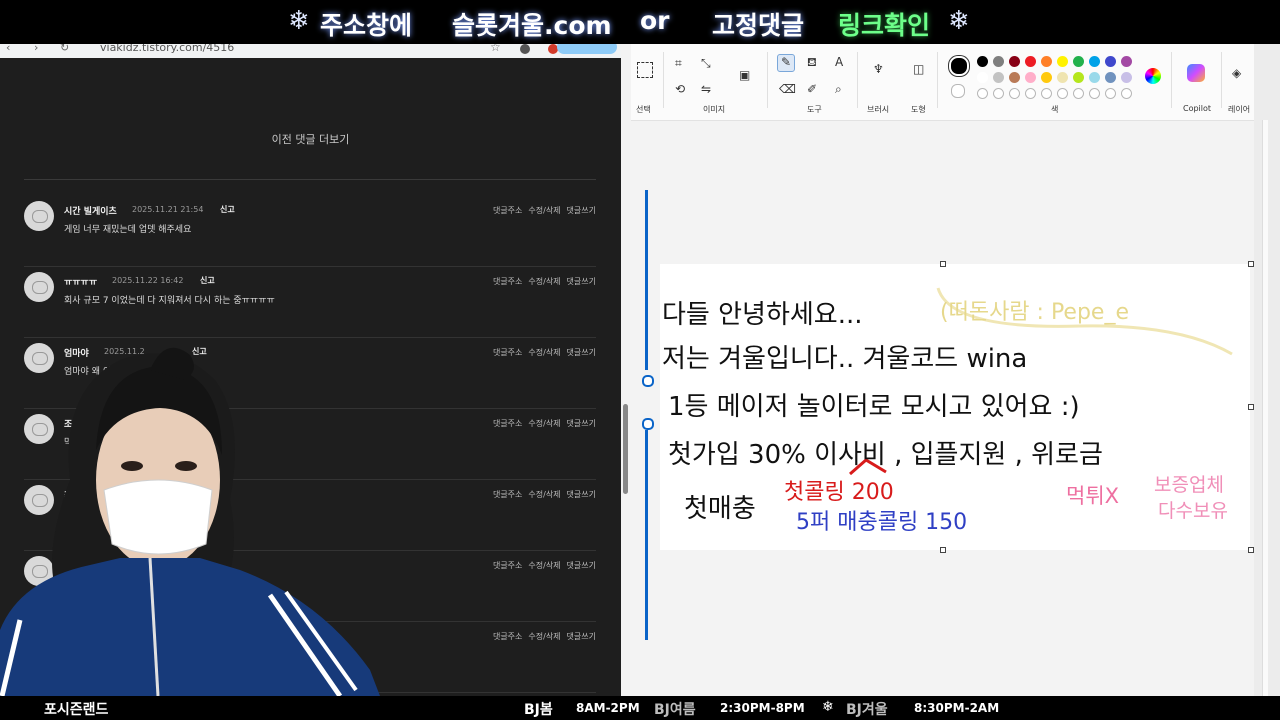 Image resolution: width=1280 pixels, height=720 pixels. Describe the element at coordinates (495, 49) in the screenshot. I see `bookmark-star-icon: ☆` at that location.